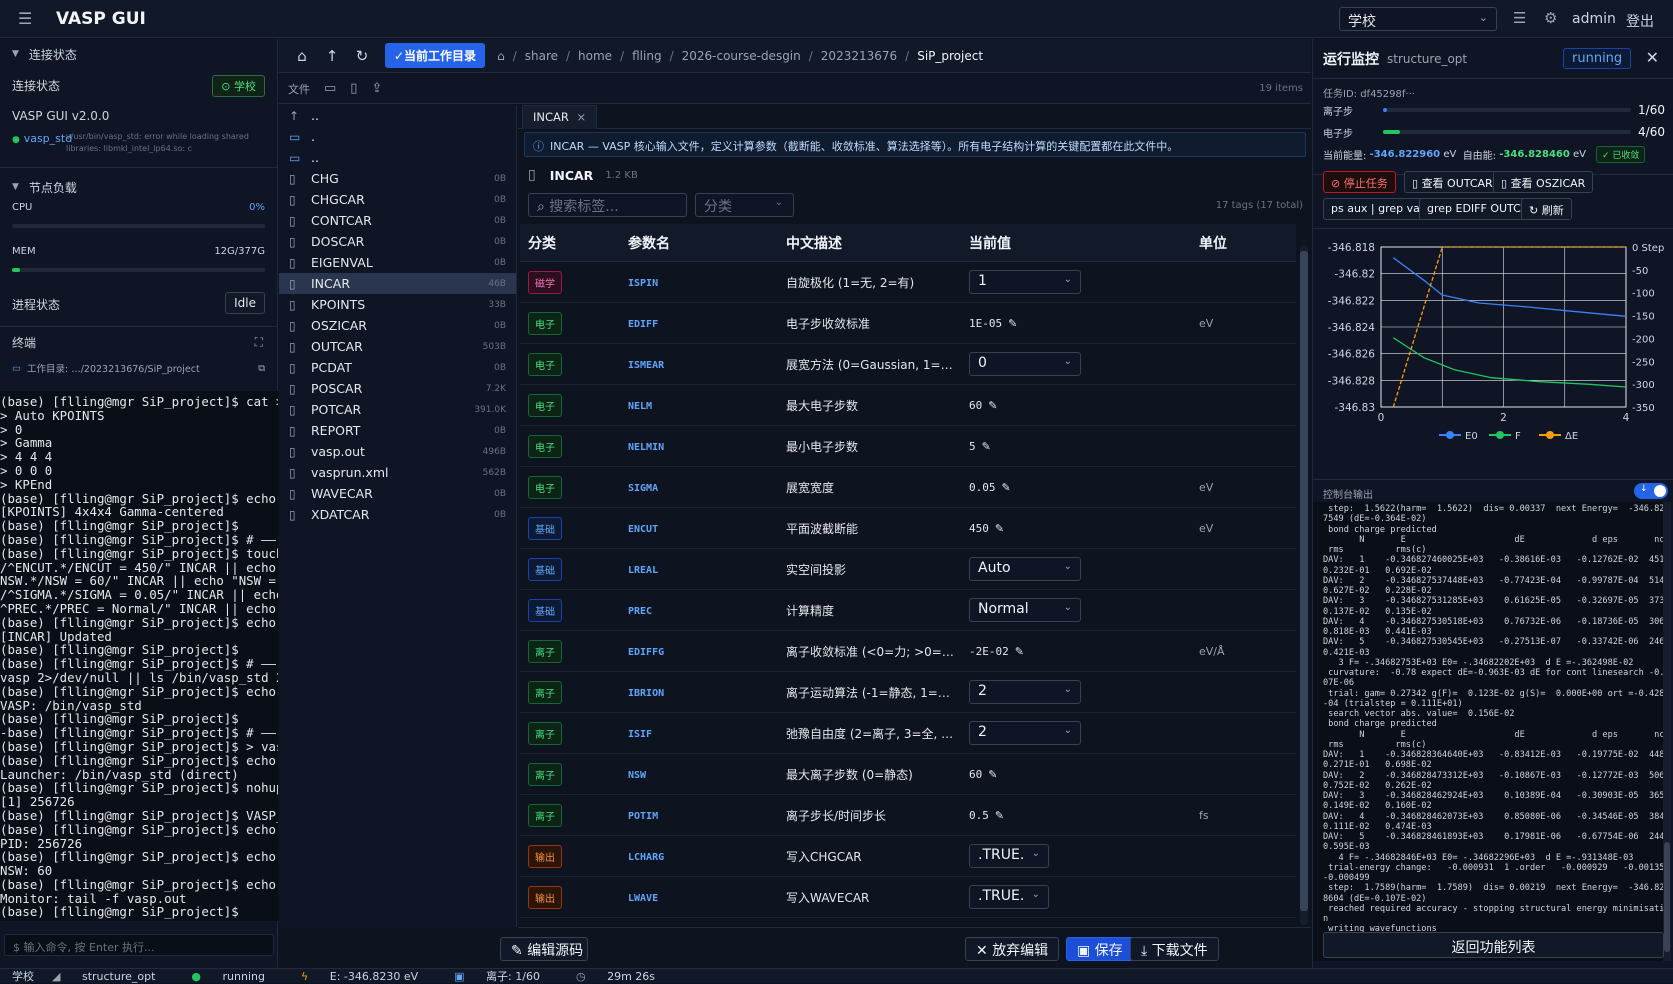  Describe the element at coordinates (1652, 57) in the screenshot. I see `close-icon: ✕` at that location.